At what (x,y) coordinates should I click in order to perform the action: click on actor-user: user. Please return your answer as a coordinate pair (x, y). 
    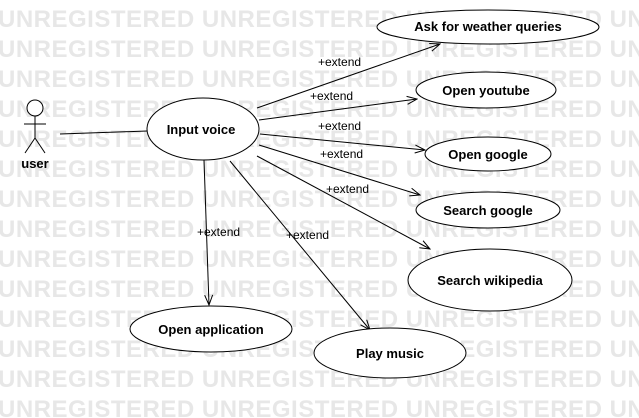
    Looking at the image, I should click on (35, 135).